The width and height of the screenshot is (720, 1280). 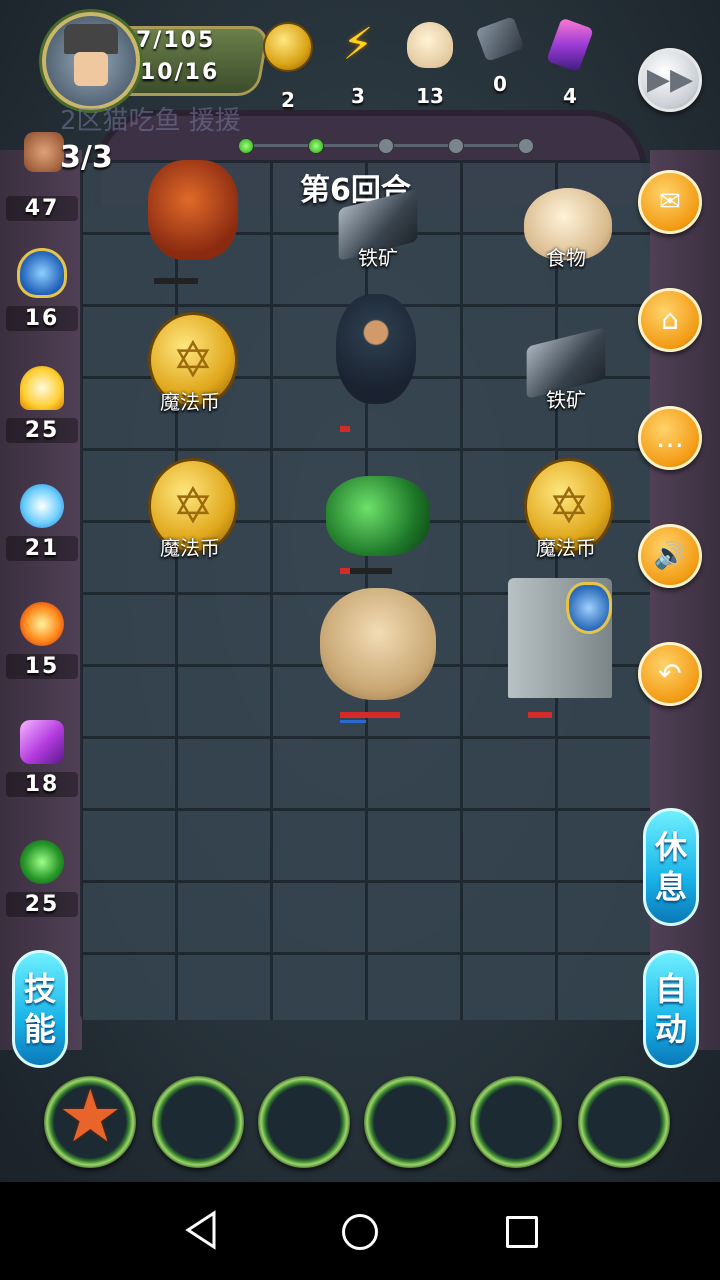 I want to click on monster-boar, so click(x=378, y=520).